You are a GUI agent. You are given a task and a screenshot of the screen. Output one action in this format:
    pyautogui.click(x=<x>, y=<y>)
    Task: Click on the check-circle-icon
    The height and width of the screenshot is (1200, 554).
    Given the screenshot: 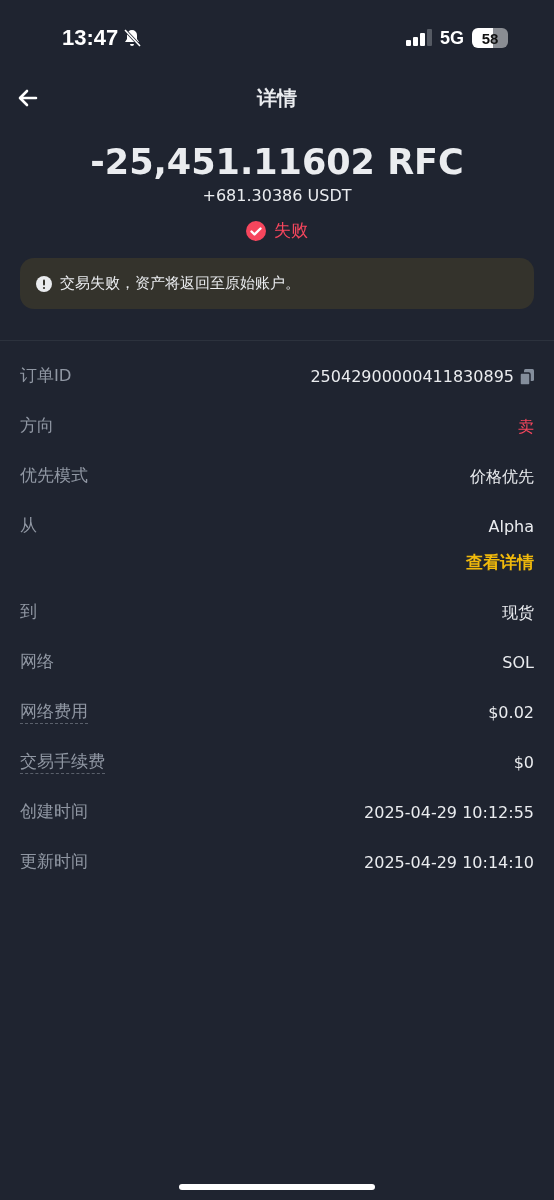 What is the action you would take?
    pyautogui.click(x=256, y=230)
    